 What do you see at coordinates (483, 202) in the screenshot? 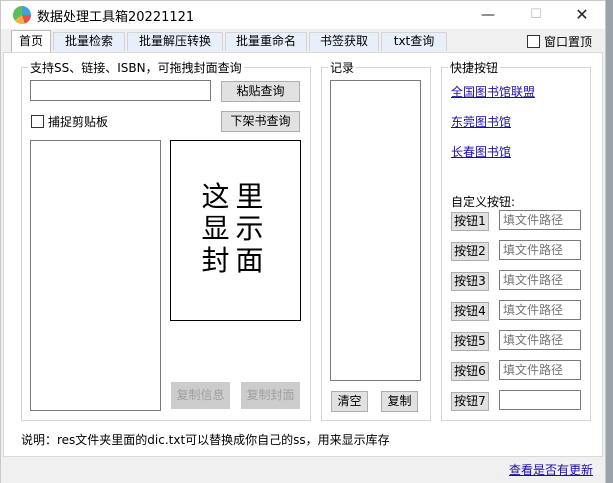
I see `custom-buttons-label: 自定义按钮:` at bounding box center [483, 202].